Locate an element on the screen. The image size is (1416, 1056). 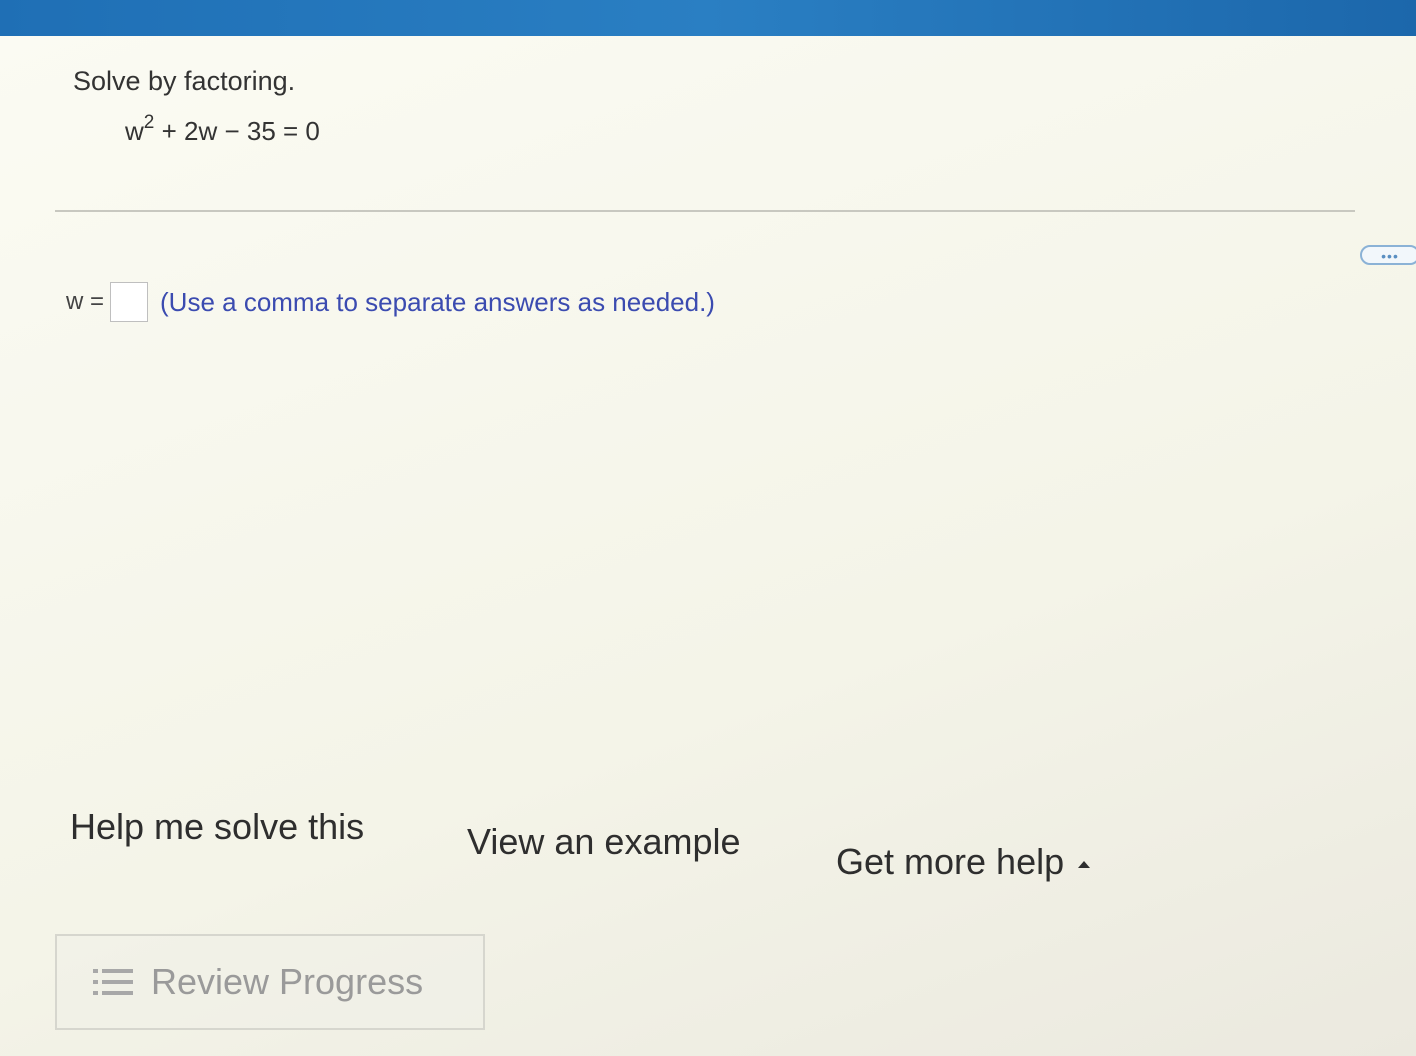
view-example-button: View an example is located at coordinates (604, 842).